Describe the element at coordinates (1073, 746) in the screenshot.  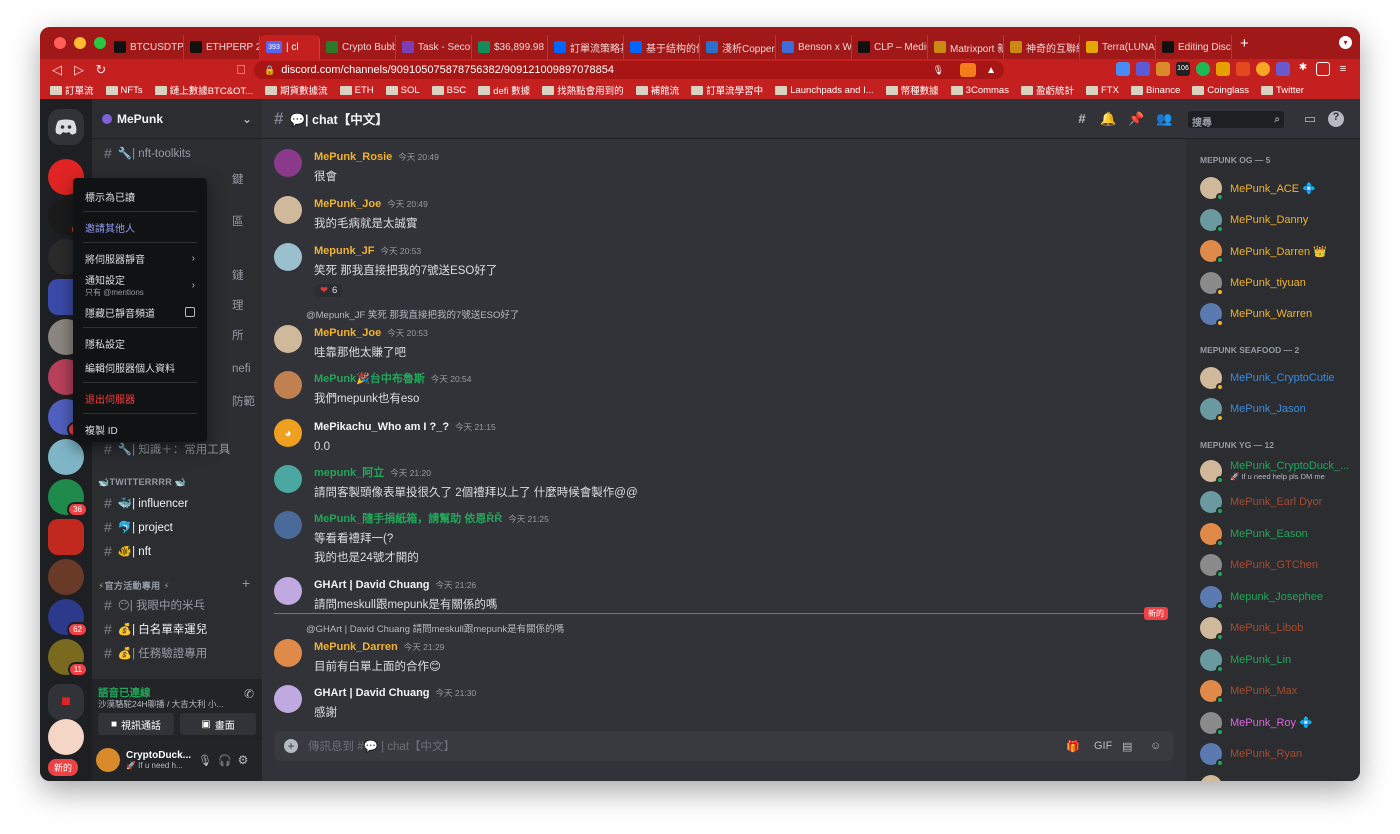
I see `gift-icon: 🎁` at that location.